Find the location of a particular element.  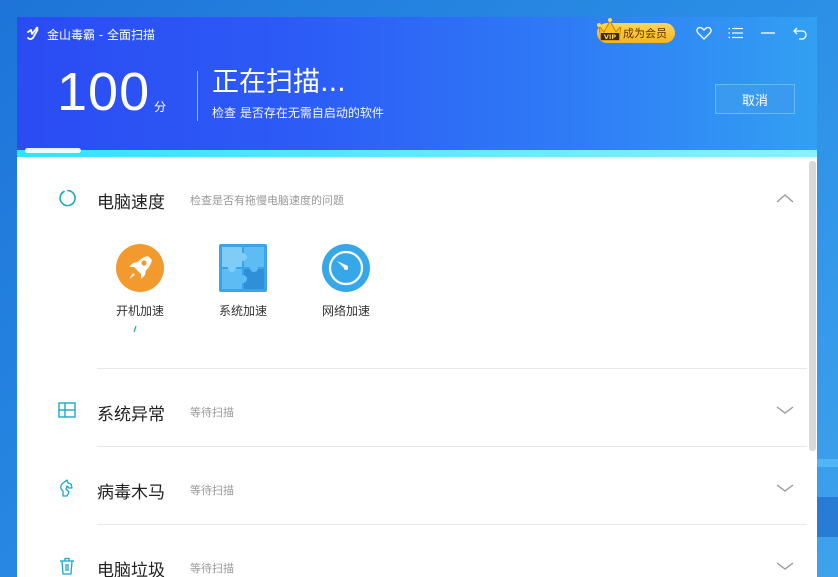

scan-status: 正在扫描... 检查 是否存在无需自启动的软件 is located at coordinates (298, 94).